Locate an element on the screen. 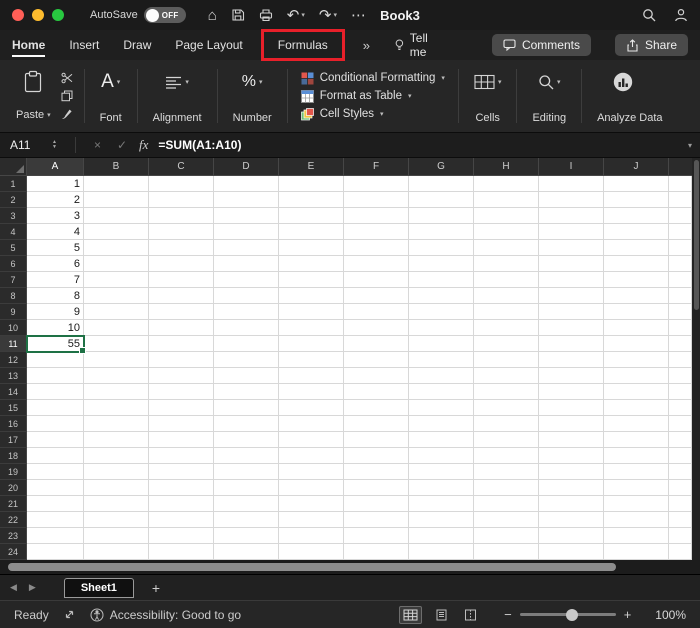  cell-J20 is located at coordinates (636, 488).